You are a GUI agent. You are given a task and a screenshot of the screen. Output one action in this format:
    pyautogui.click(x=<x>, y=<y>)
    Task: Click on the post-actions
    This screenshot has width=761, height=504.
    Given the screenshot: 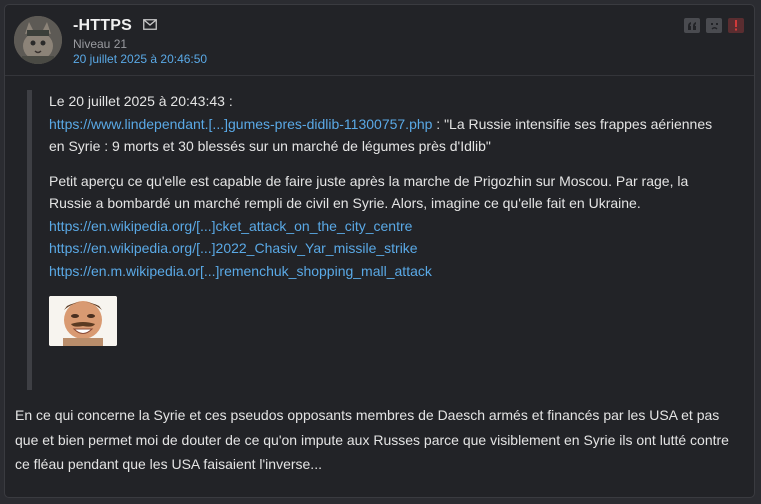 What is the action you would take?
    pyautogui.click(x=714, y=25)
    